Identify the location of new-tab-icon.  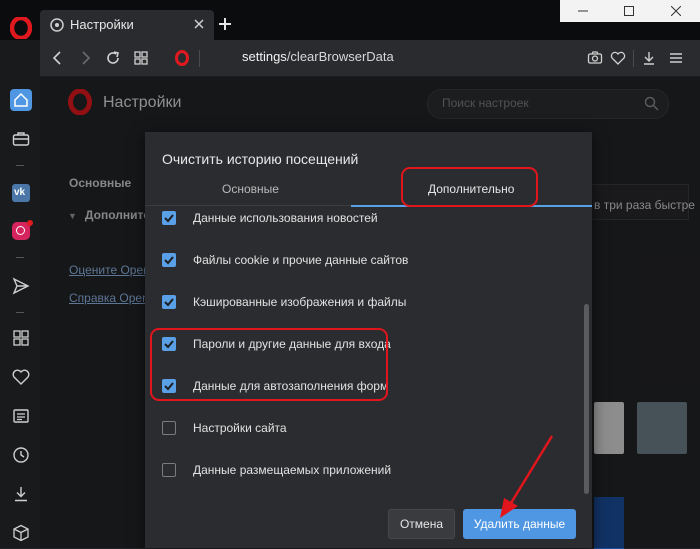
(225, 24).